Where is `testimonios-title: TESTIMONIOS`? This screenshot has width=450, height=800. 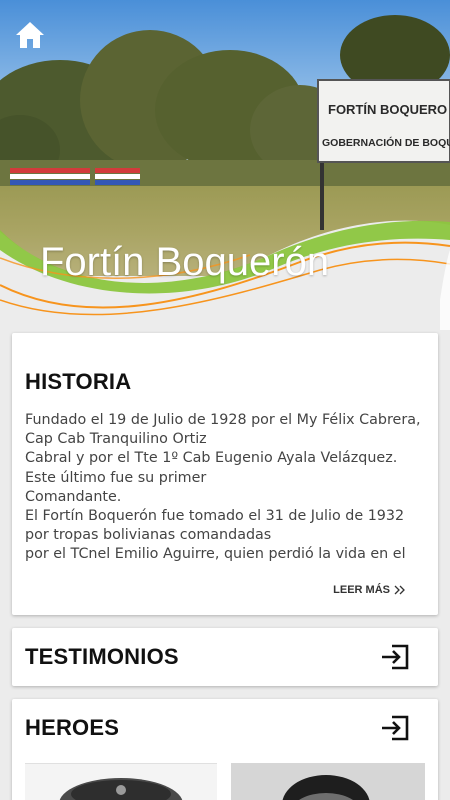
testimonios-title: TESTIMONIOS is located at coordinates (102, 656).